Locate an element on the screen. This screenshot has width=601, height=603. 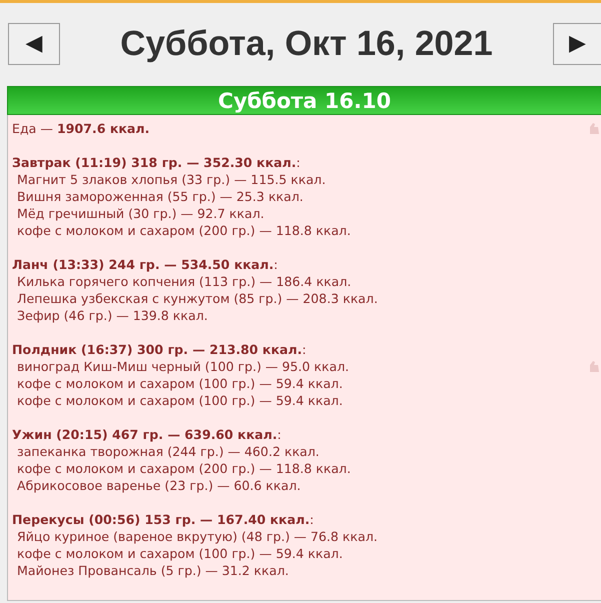
meal-heading: Перекусы (00:56) 153 гр. — 167.40 ккал.: is located at coordinates (163, 519).